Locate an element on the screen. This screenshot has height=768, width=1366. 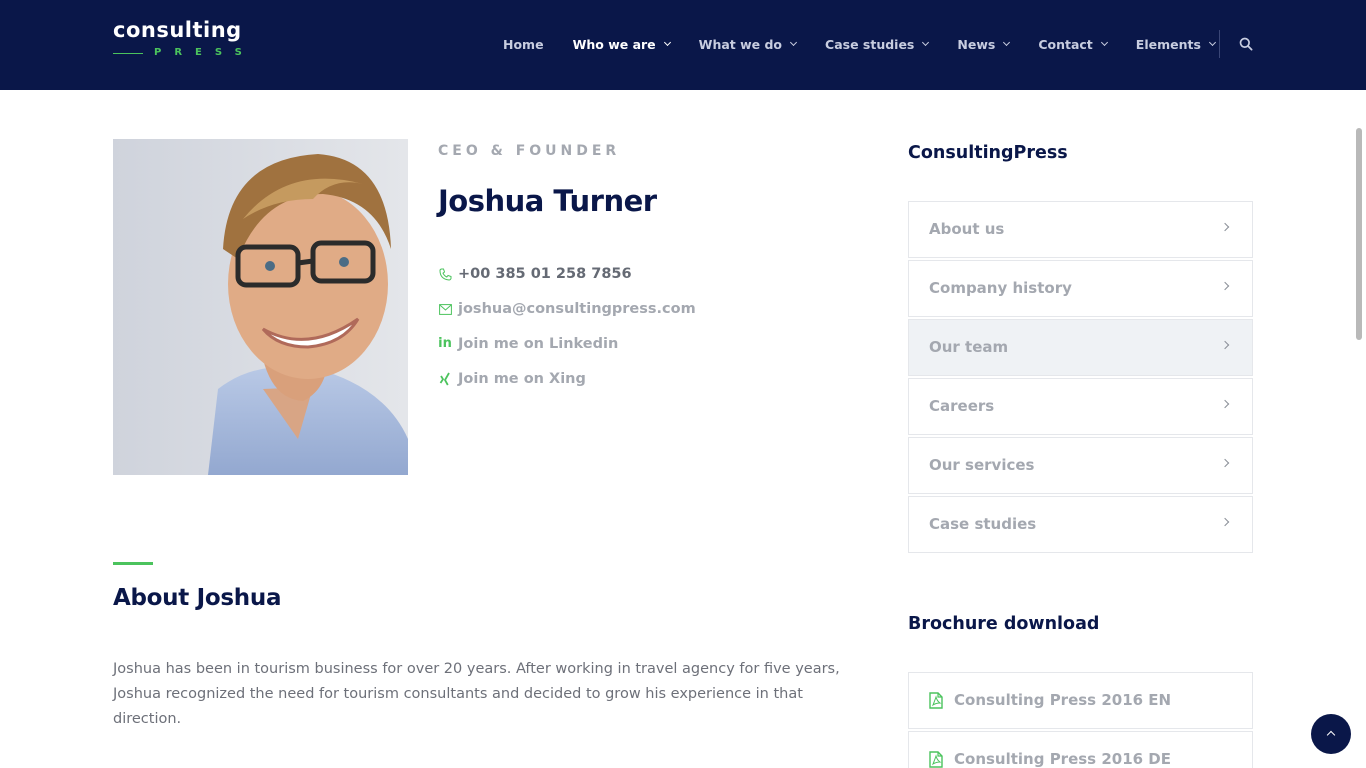
xing-icon is located at coordinates (445, 379).